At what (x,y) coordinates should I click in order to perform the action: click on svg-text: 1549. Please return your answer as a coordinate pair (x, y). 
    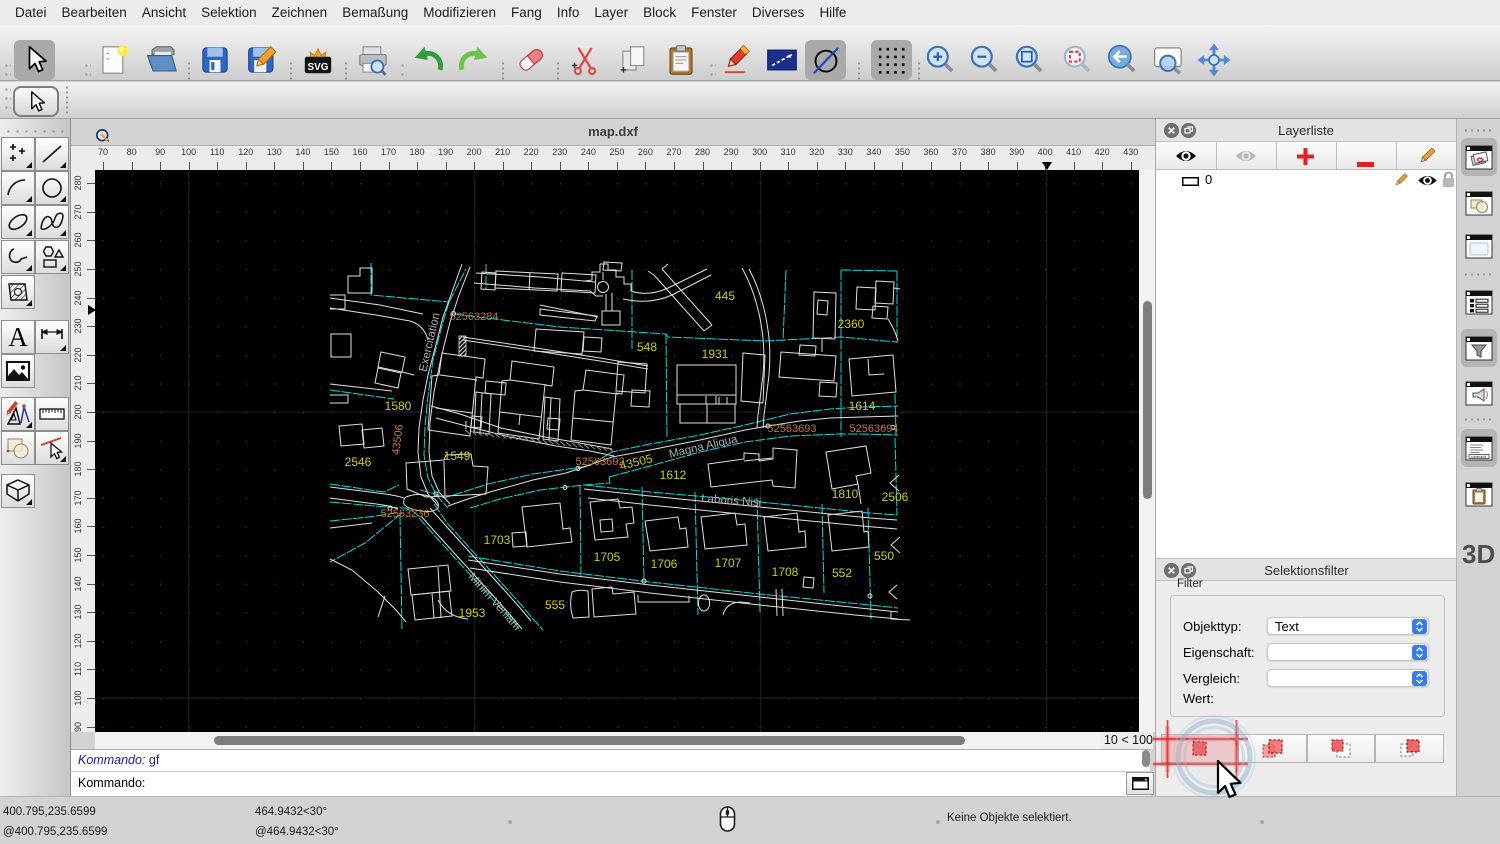
    Looking at the image, I should click on (457, 456).